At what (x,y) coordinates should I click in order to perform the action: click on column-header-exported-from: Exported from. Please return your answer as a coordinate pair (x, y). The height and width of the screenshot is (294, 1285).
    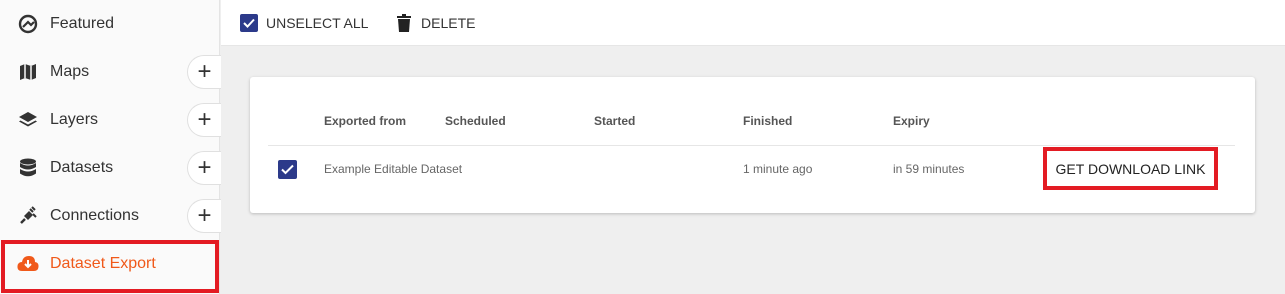
    Looking at the image, I should click on (365, 121).